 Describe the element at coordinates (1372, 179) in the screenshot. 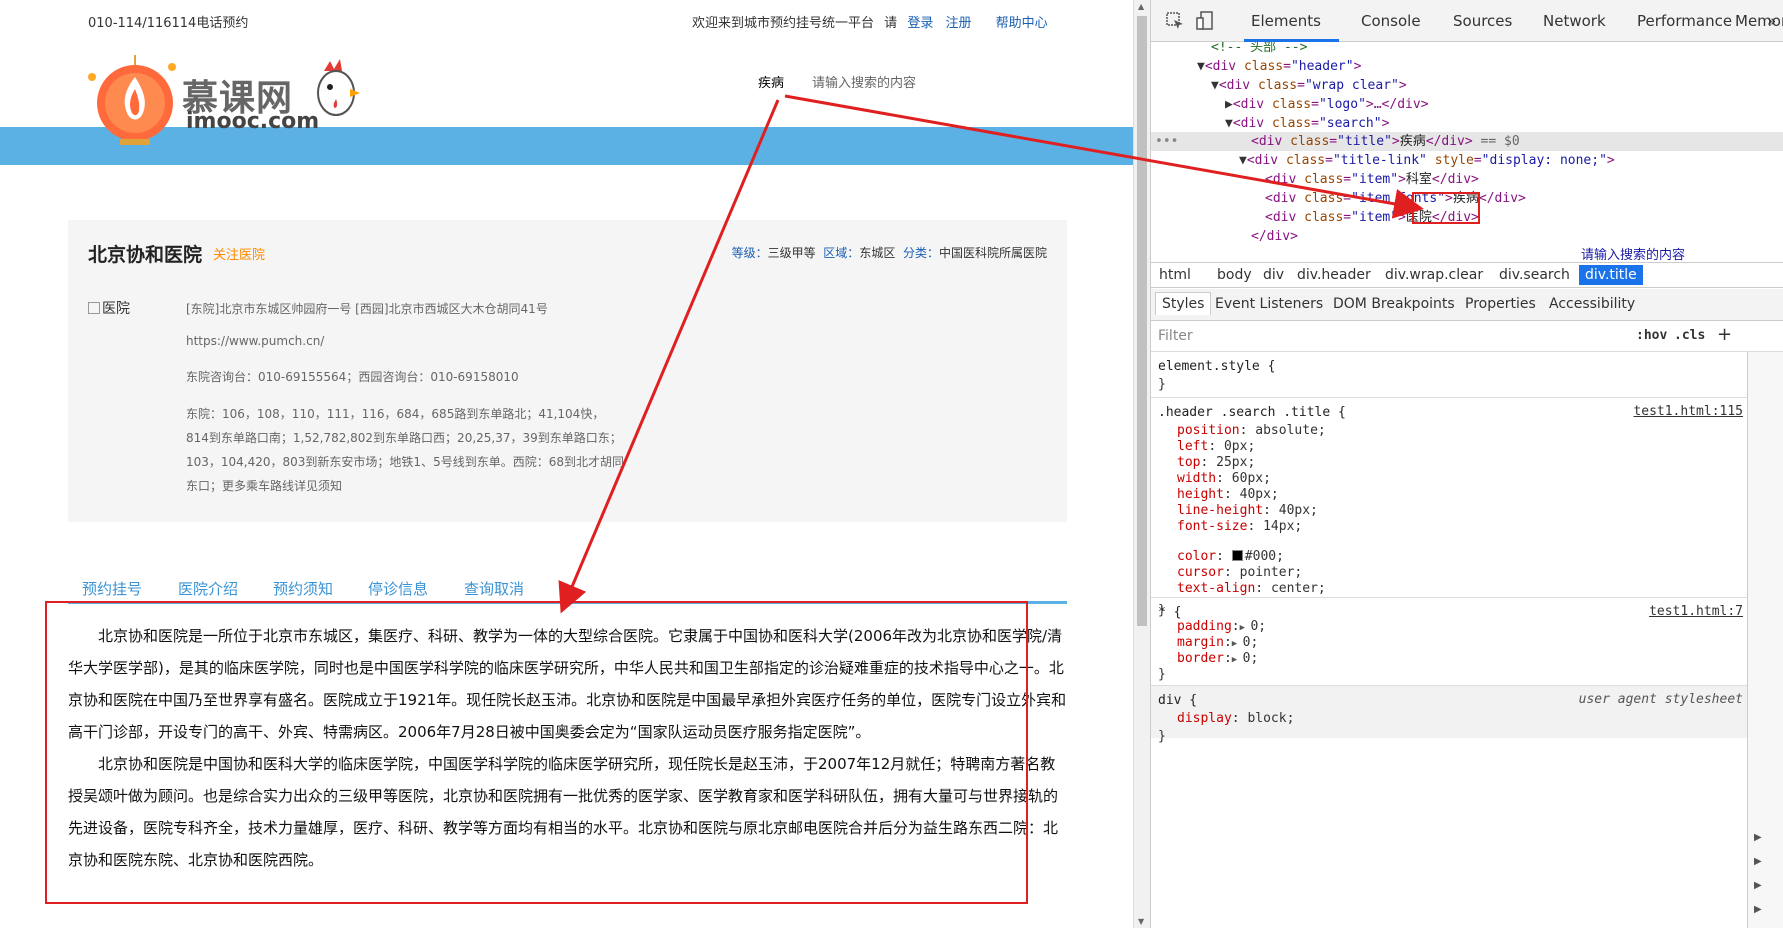

I see `dom-line-item-1: <div class="item">科室</div>` at that location.